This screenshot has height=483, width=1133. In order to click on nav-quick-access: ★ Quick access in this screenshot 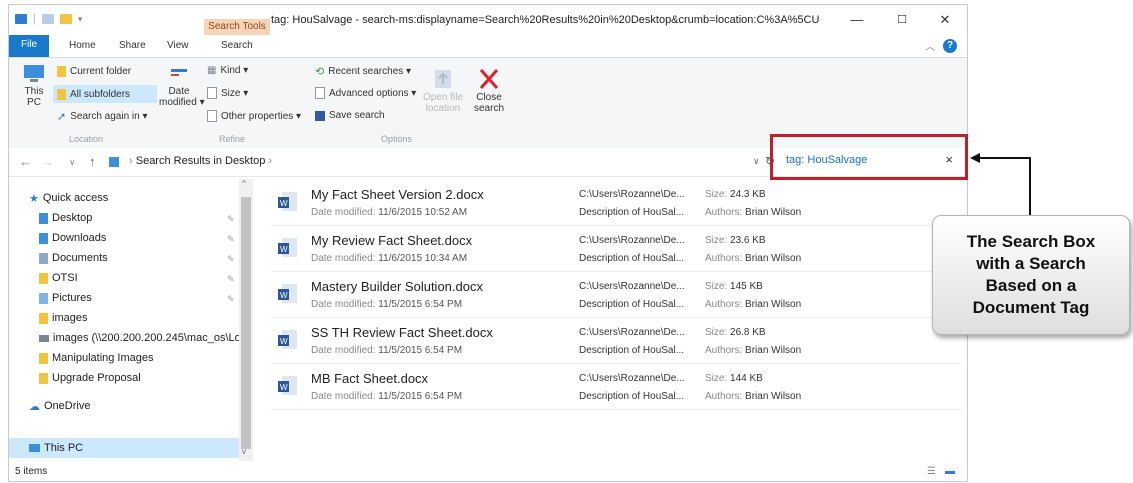, I will do `click(68, 198)`.